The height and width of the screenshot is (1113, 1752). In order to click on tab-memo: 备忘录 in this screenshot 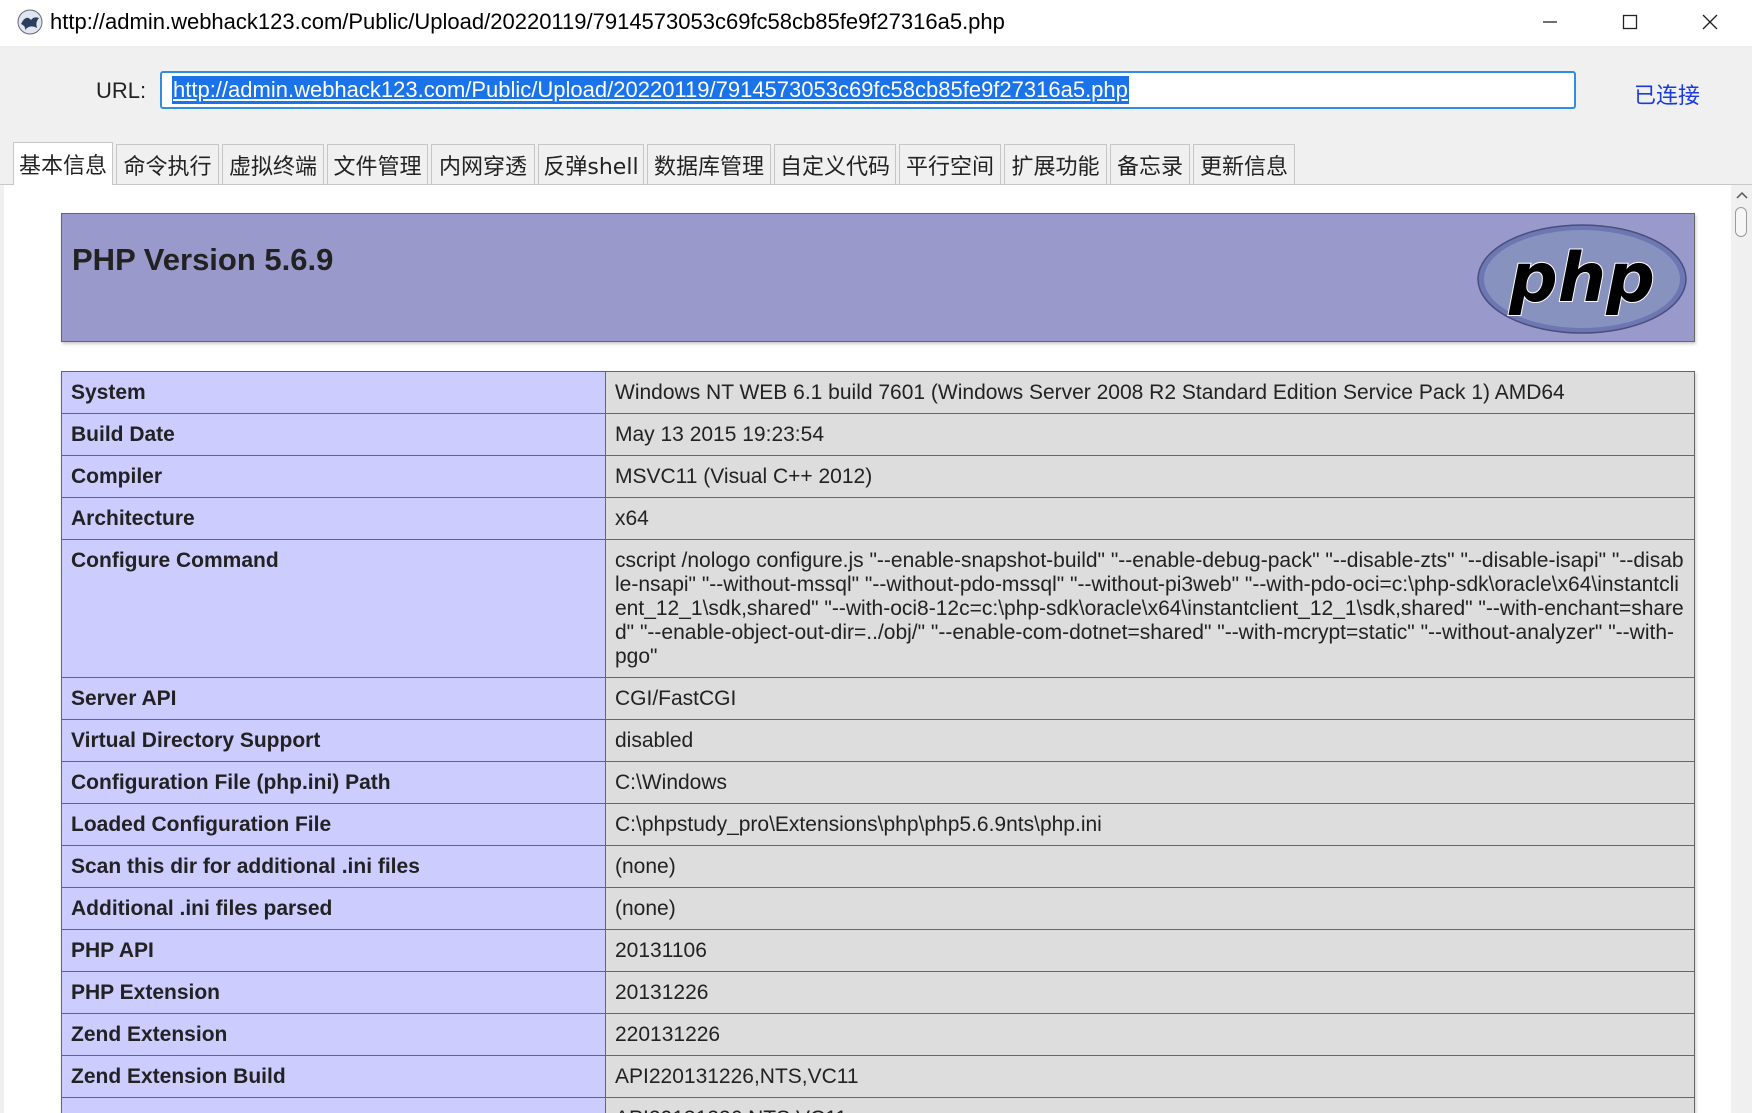, I will do `click(1150, 164)`.